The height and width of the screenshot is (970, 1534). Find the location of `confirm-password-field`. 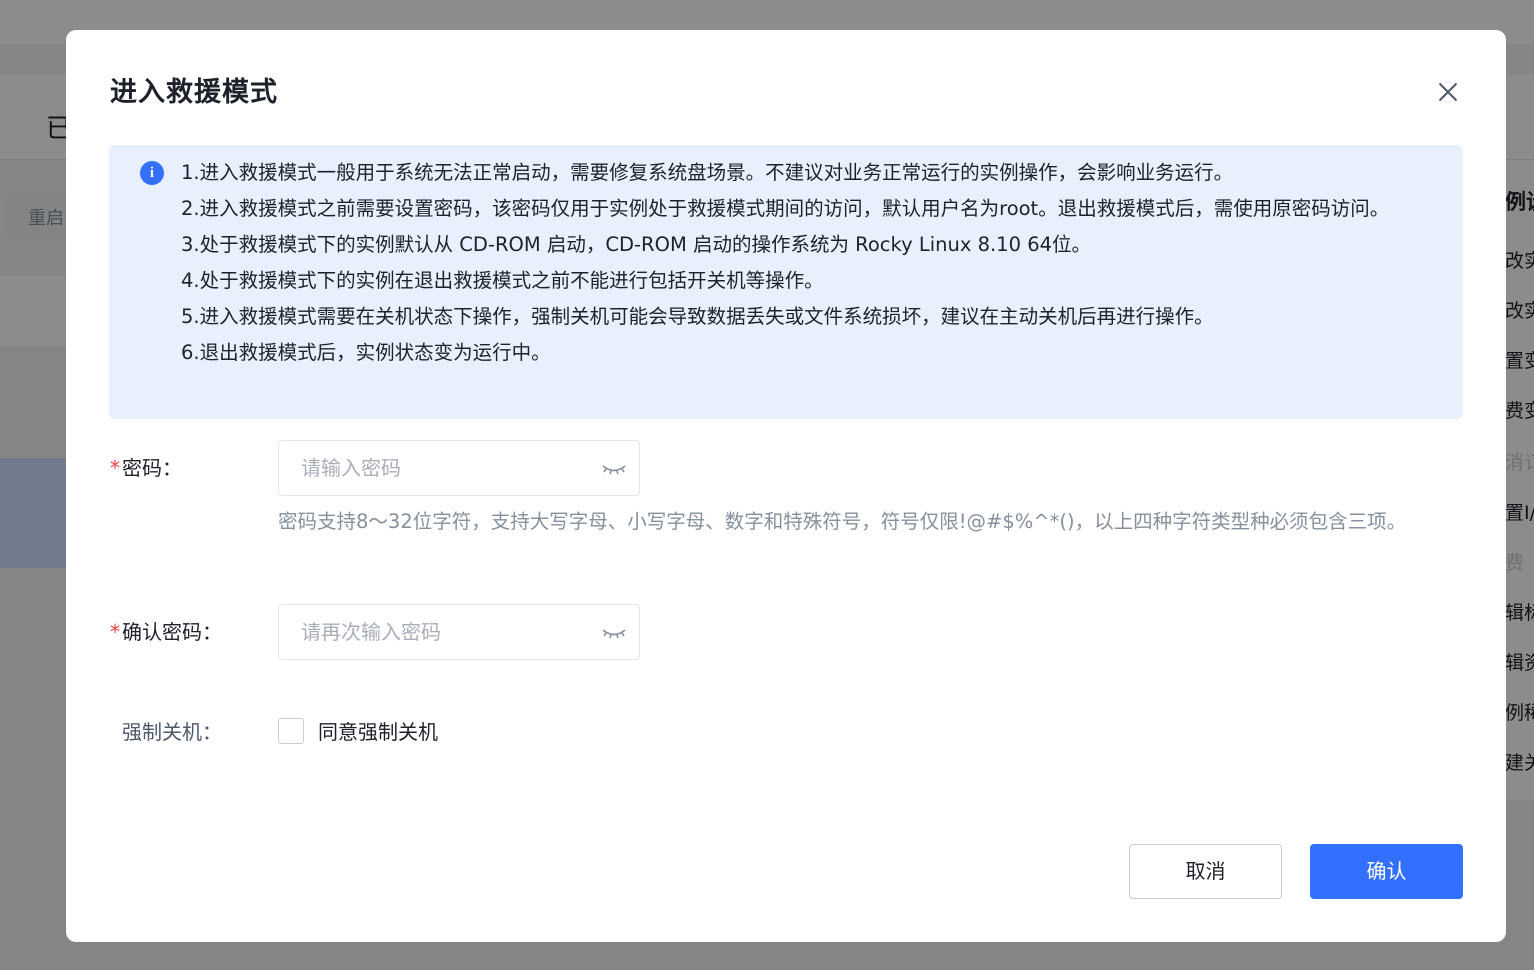

confirm-password-field is located at coordinates (459, 632).